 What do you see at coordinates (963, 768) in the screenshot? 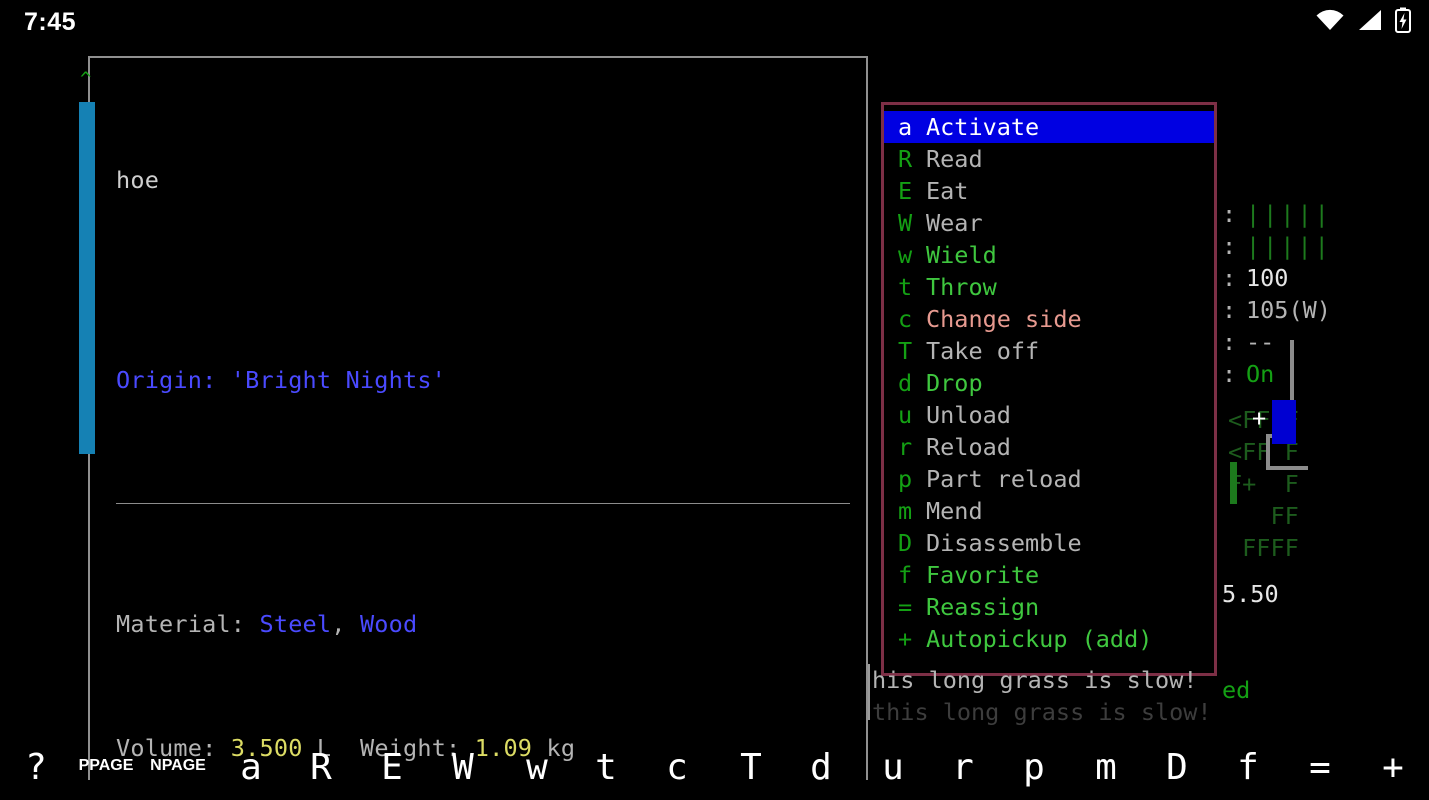
I see `key-r: r` at bounding box center [963, 768].